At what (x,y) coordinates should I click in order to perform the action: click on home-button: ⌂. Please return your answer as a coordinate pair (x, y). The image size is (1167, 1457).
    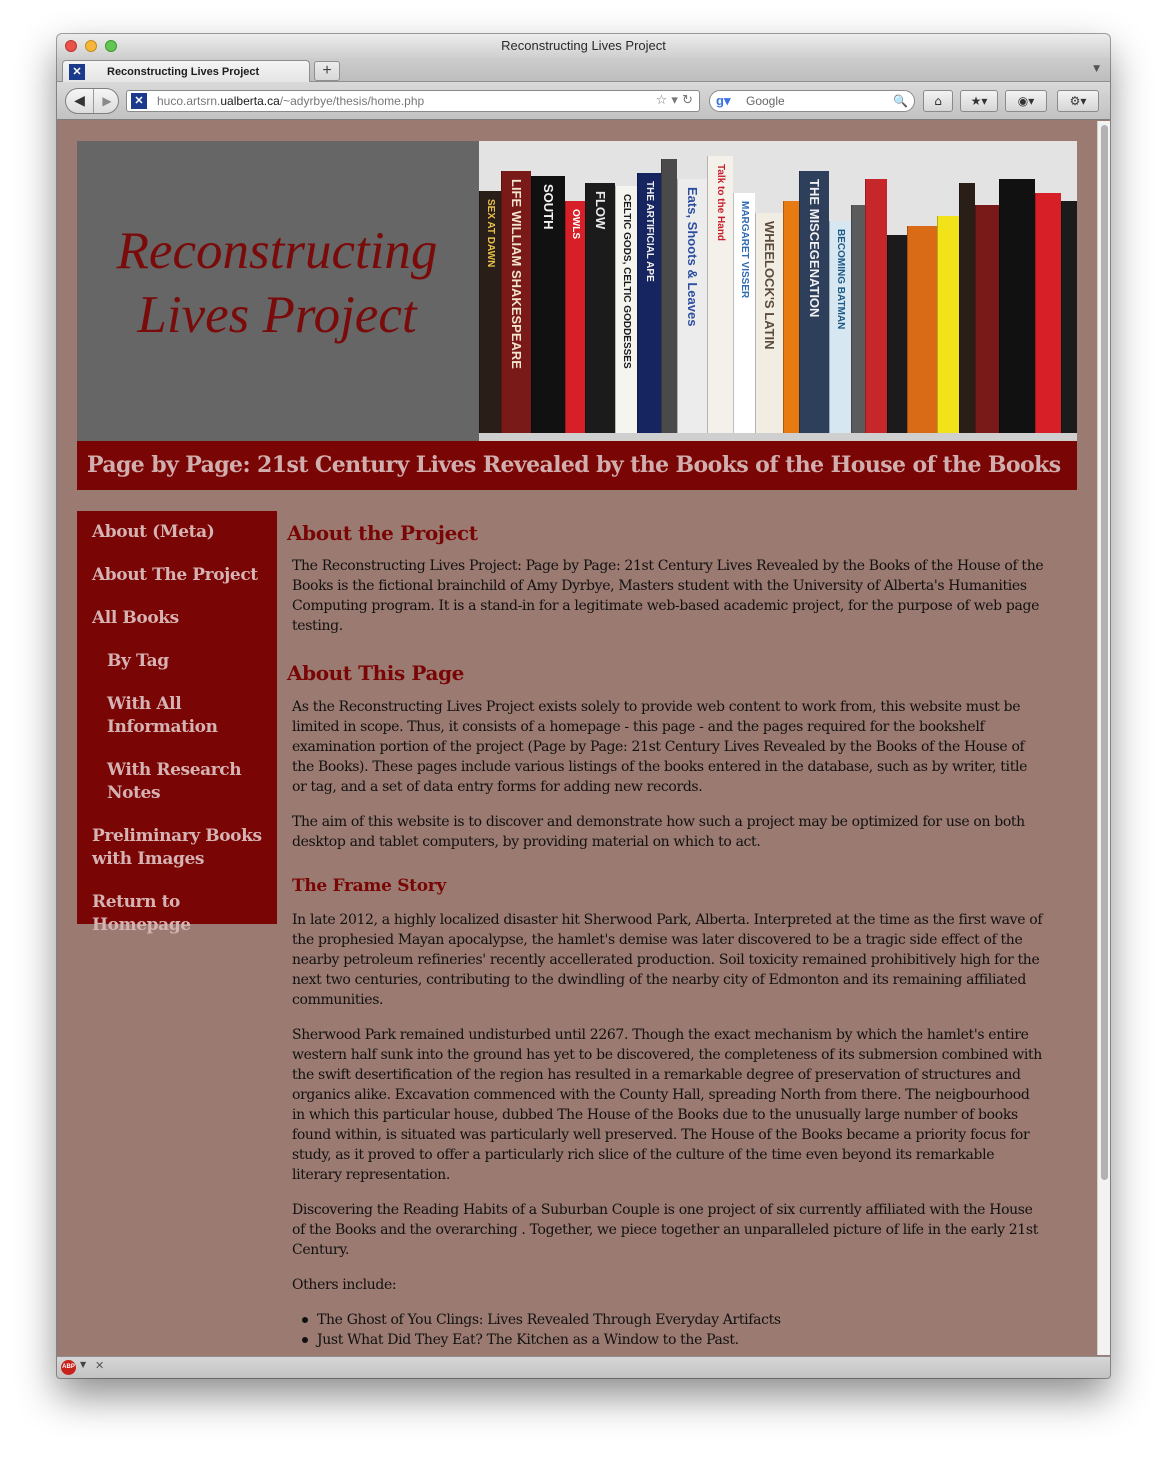
    Looking at the image, I should click on (938, 101).